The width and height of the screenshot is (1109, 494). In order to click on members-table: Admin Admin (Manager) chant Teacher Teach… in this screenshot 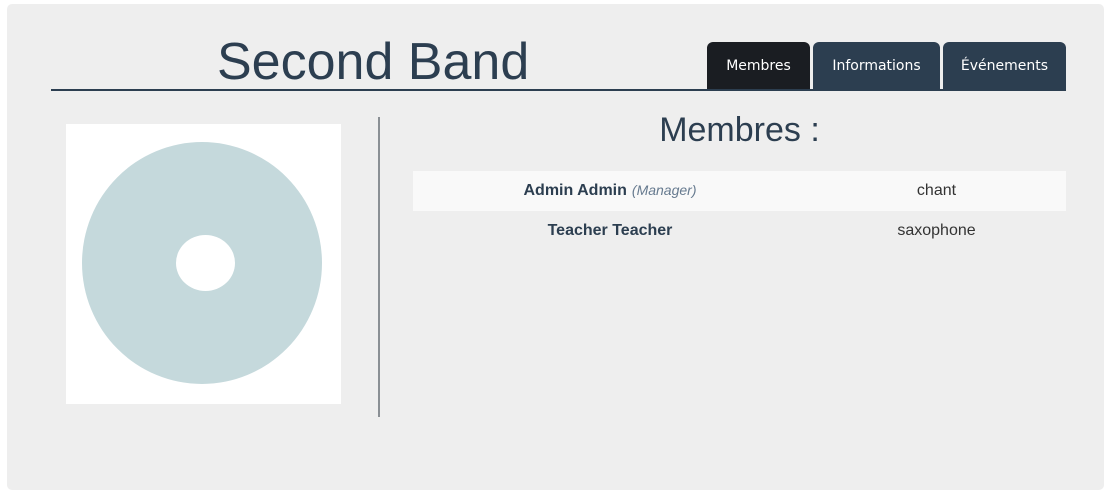, I will do `click(739, 211)`.